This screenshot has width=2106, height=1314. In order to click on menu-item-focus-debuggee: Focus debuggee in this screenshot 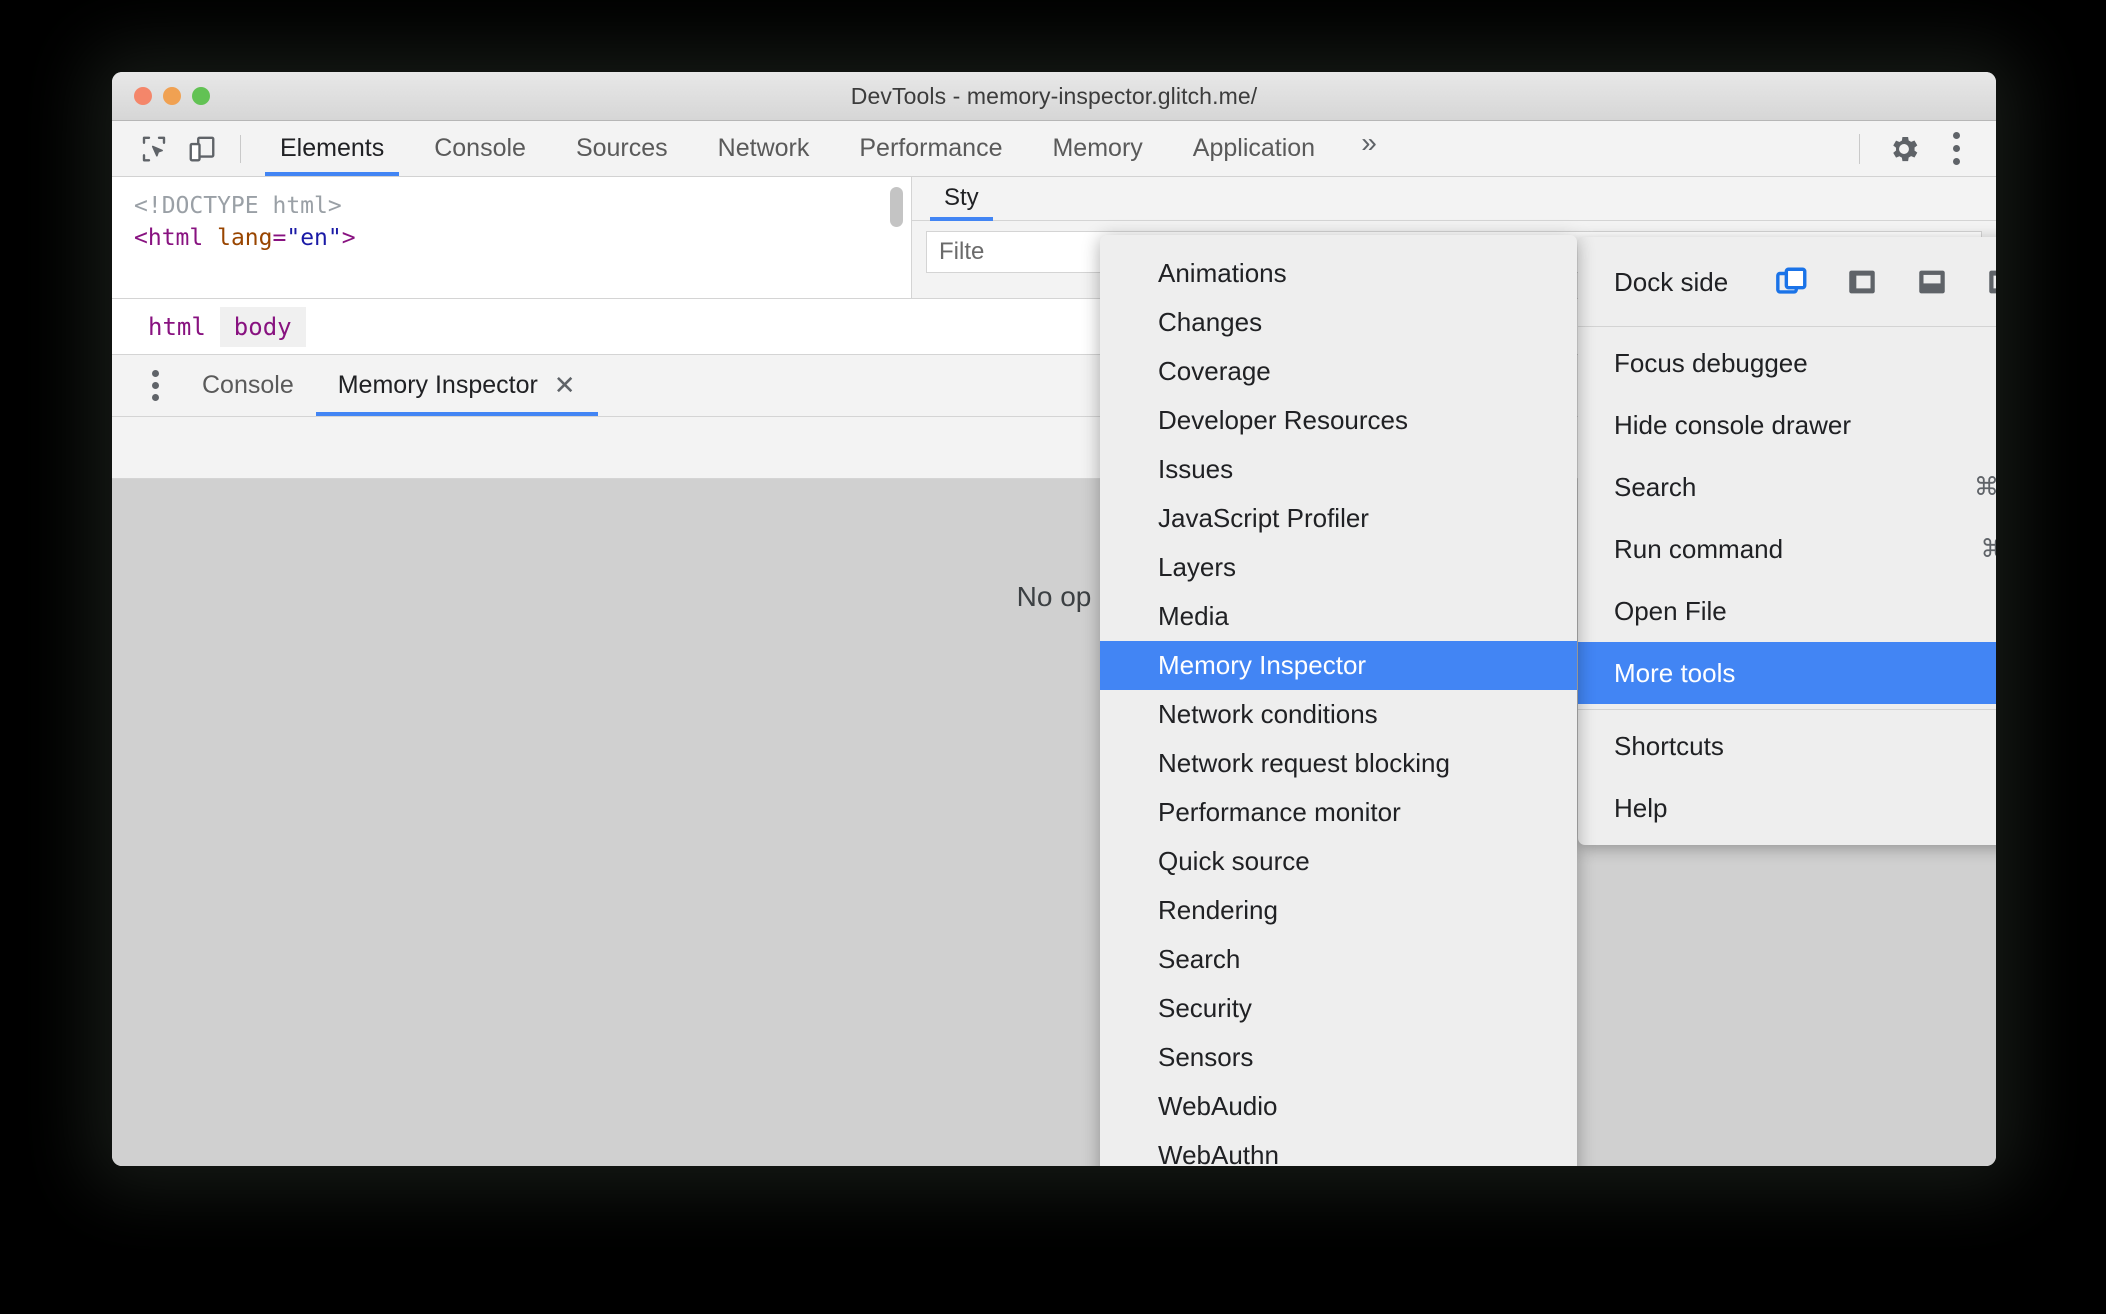, I will do `click(1787, 363)`.